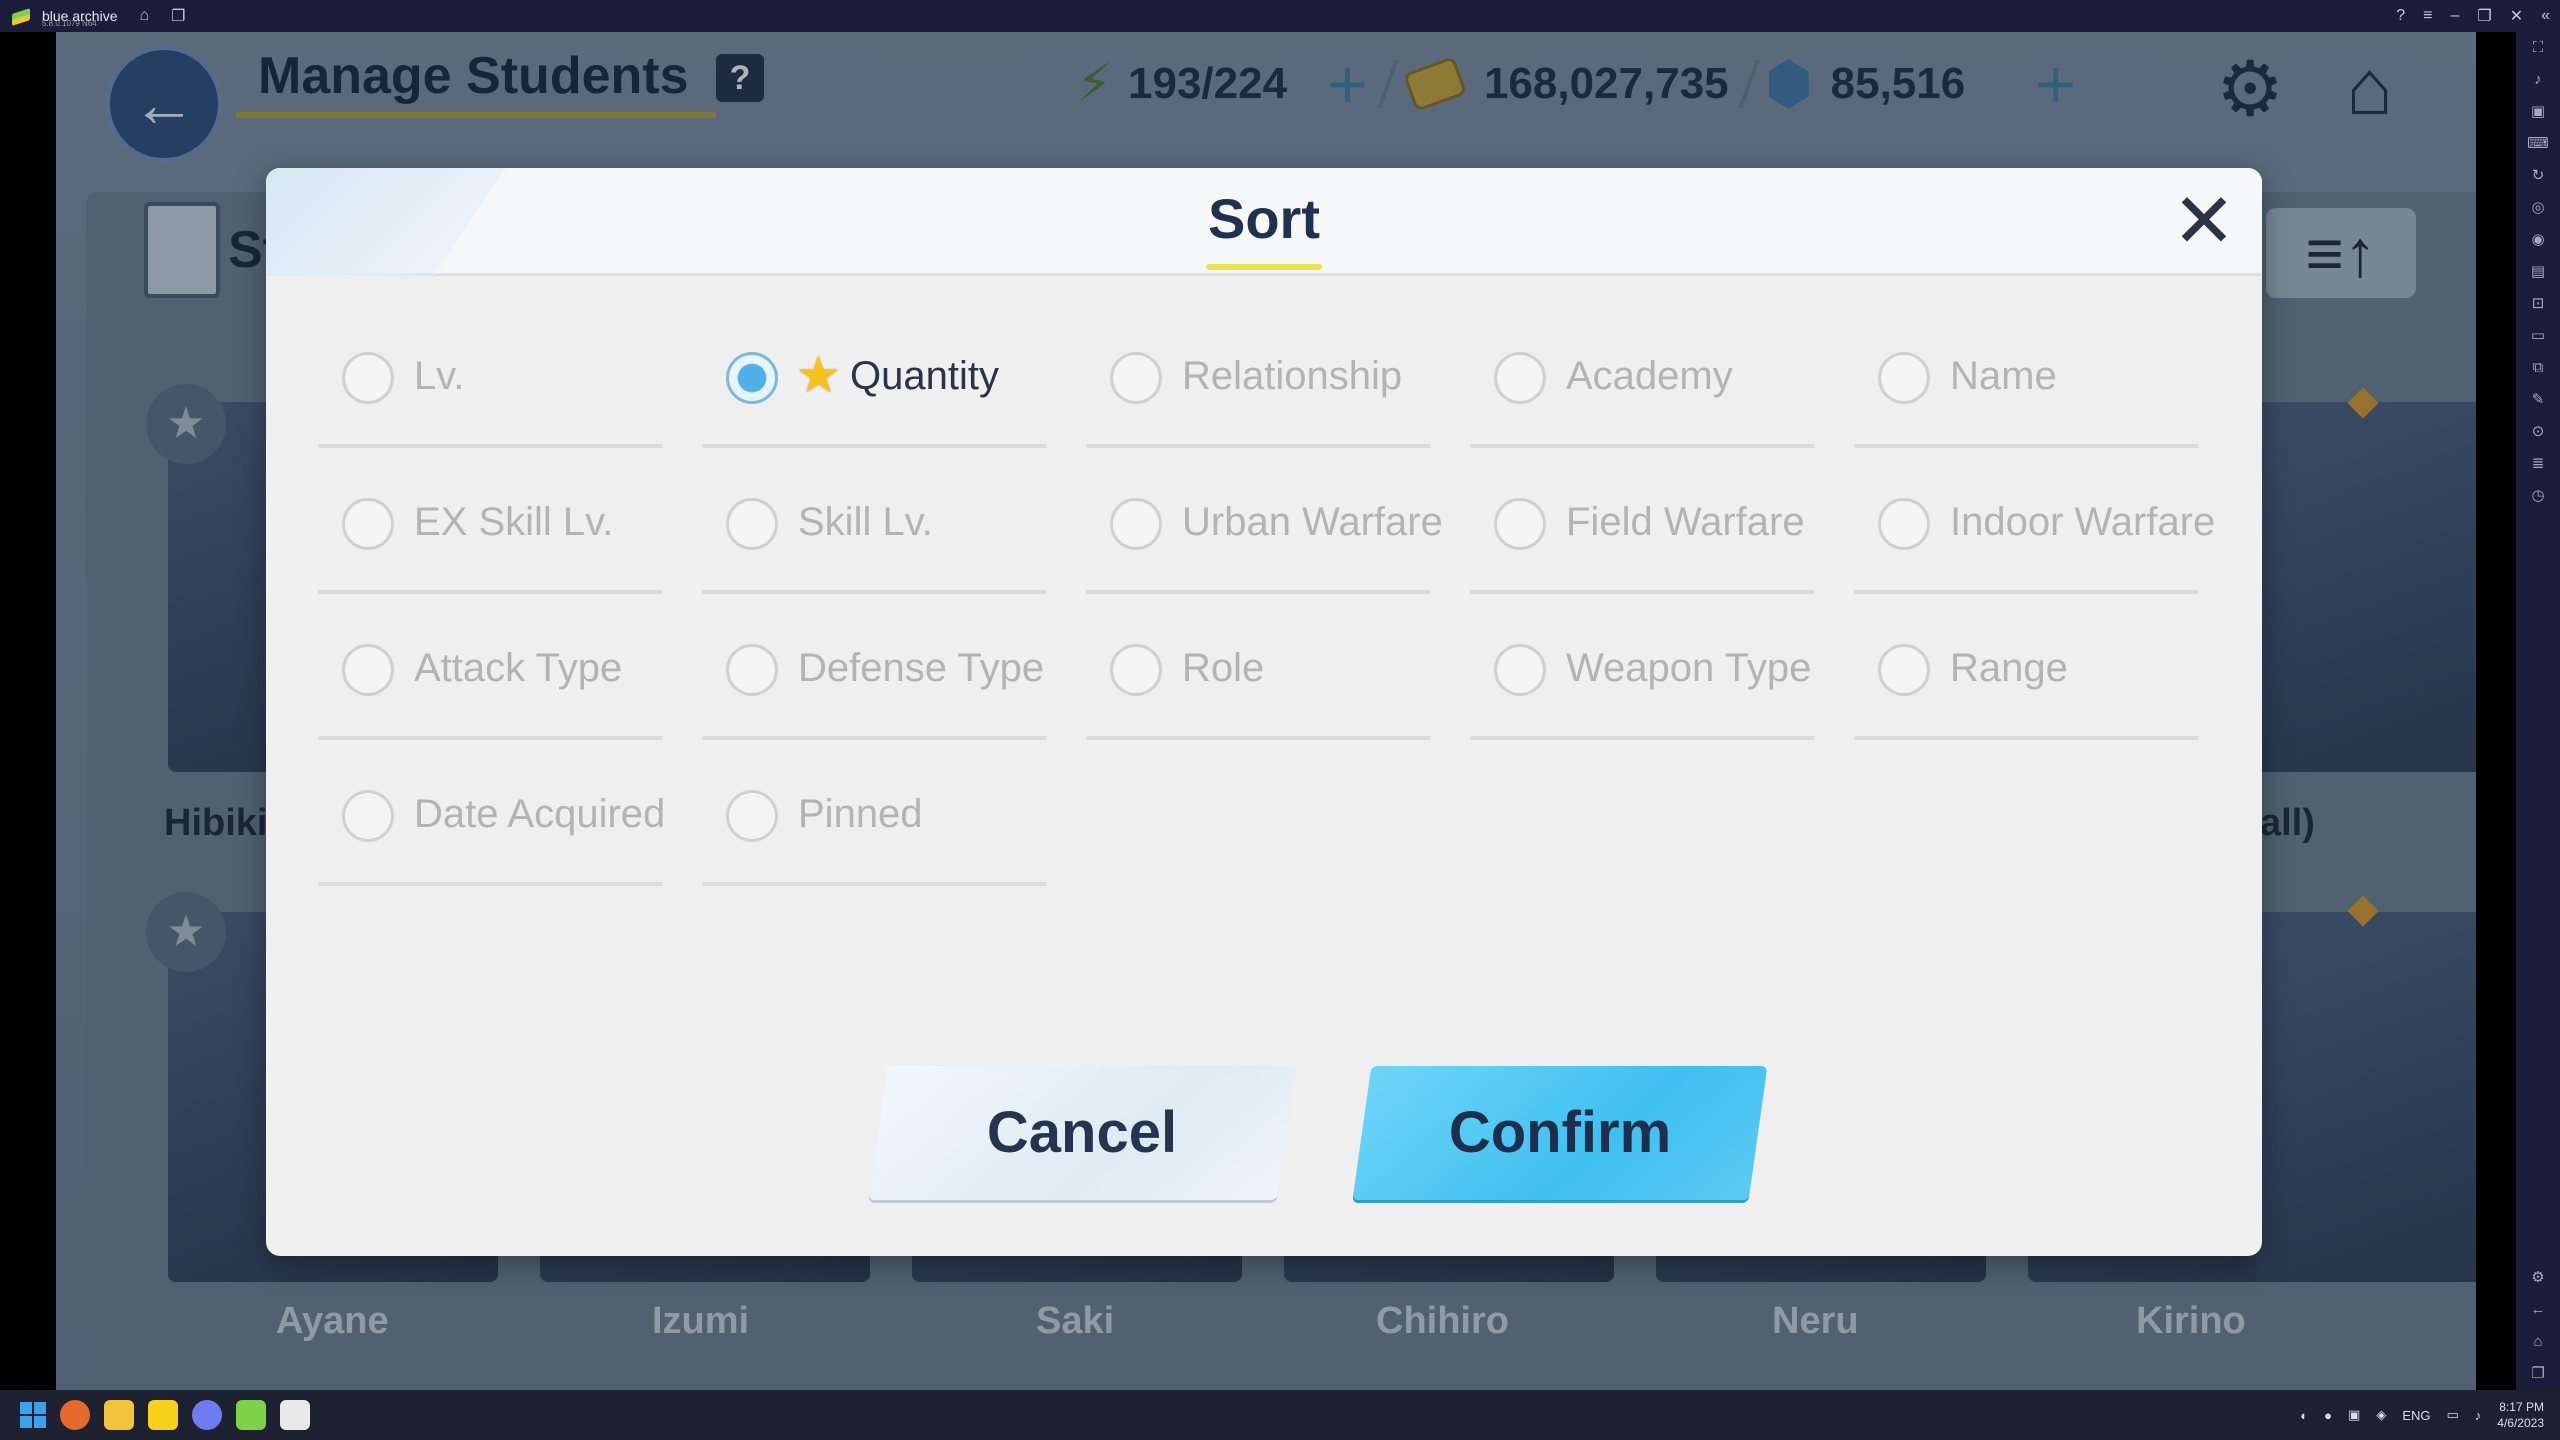 The image size is (2560, 1440). What do you see at coordinates (860, 814) in the screenshot?
I see `option-label: Pinned` at bounding box center [860, 814].